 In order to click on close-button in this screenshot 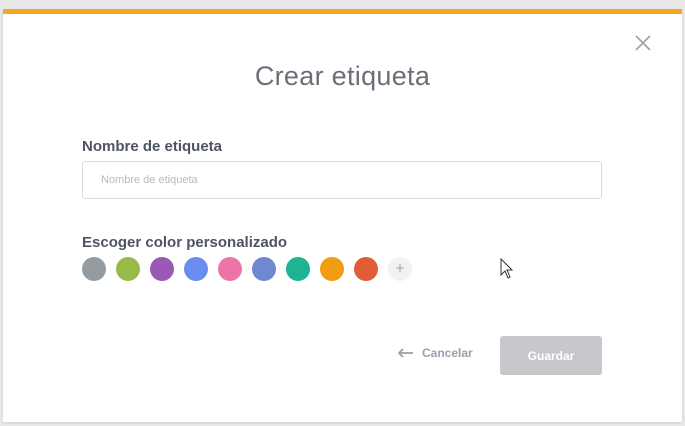, I will do `click(643, 43)`.